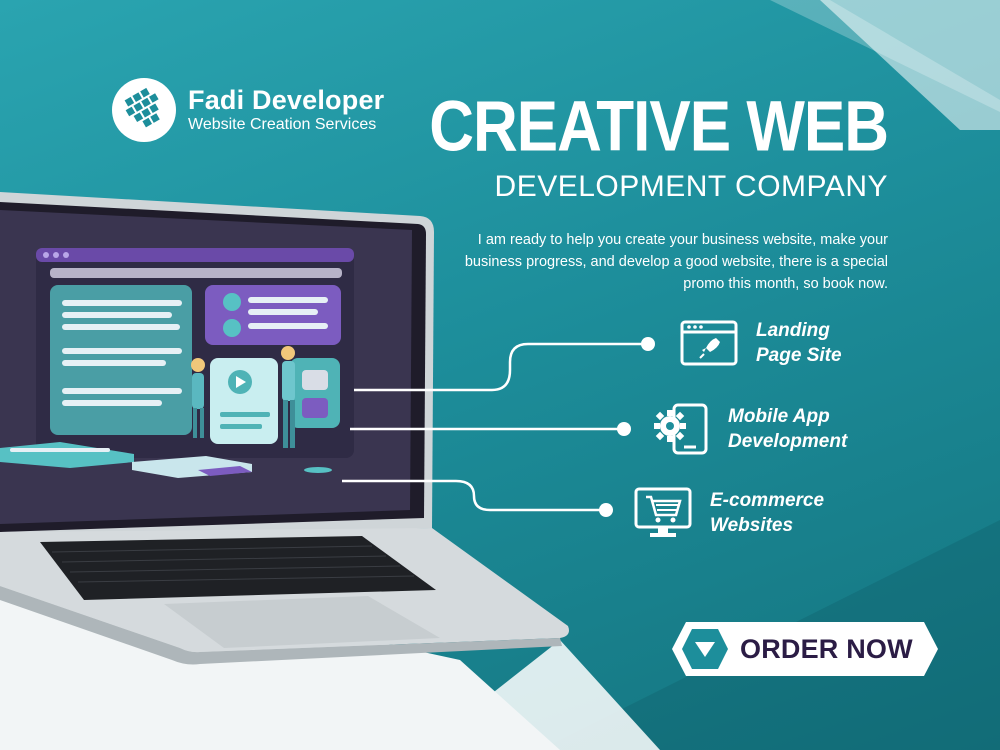 This screenshot has width=1000, height=750. I want to click on chevron-down-icon, so click(705, 649).